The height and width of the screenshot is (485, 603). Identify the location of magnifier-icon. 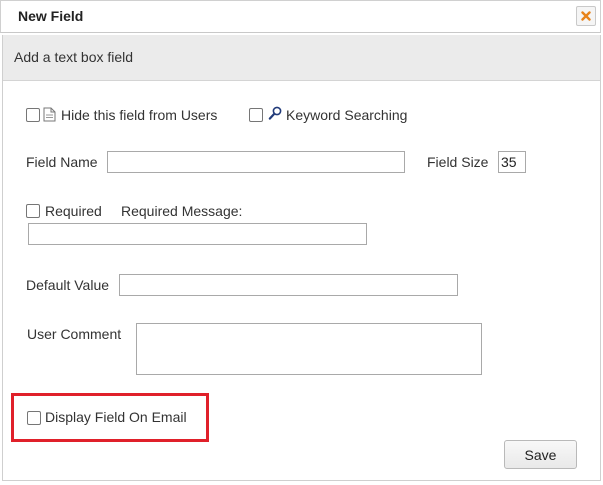
(275, 113).